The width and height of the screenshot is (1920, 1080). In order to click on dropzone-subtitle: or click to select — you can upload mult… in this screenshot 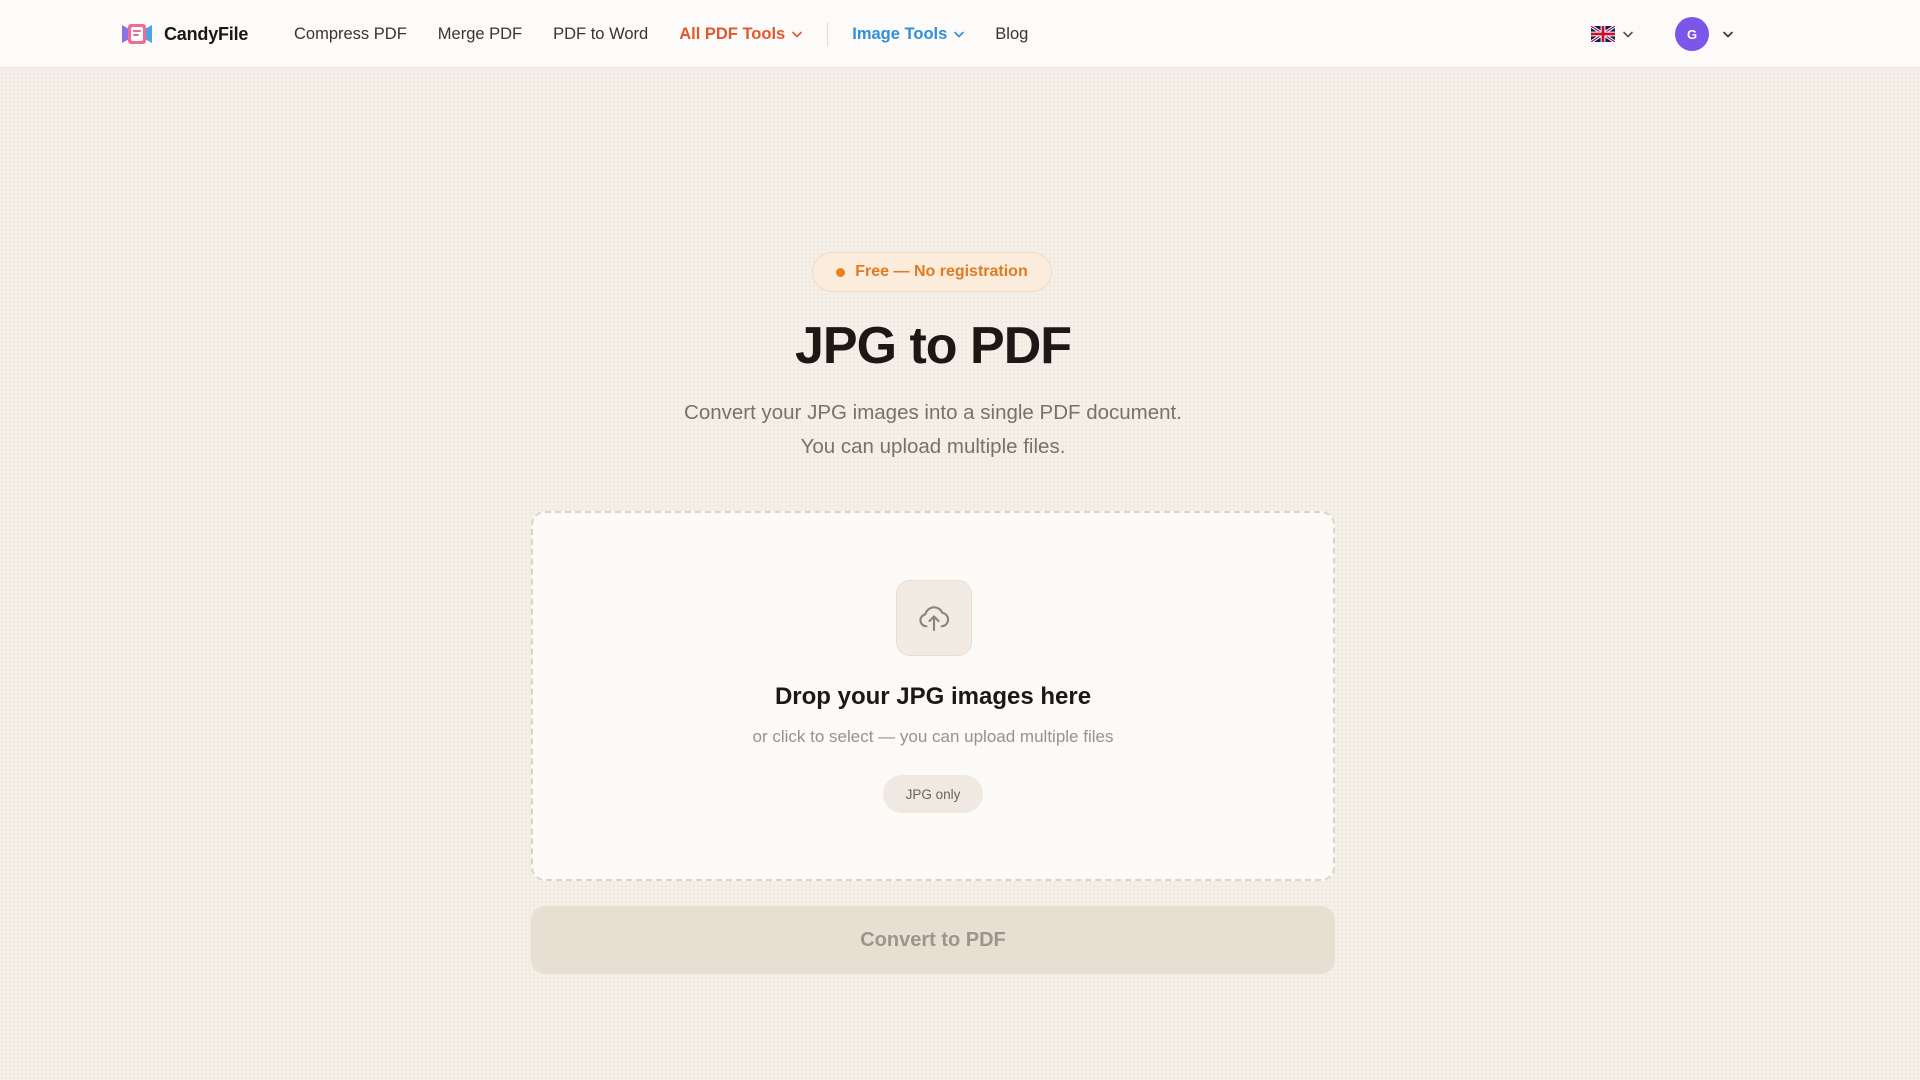, I will do `click(933, 736)`.